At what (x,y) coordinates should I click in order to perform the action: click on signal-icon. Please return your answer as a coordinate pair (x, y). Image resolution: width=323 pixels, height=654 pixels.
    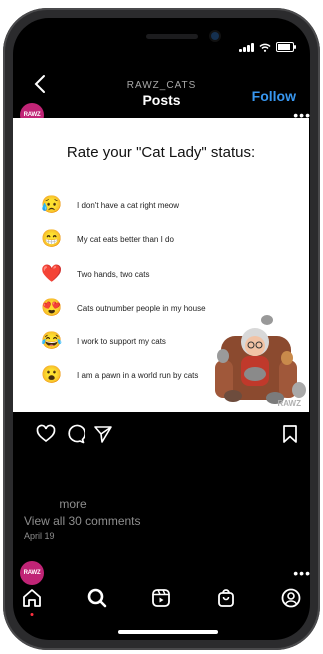
    Looking at the image, I should click on (246, 47).